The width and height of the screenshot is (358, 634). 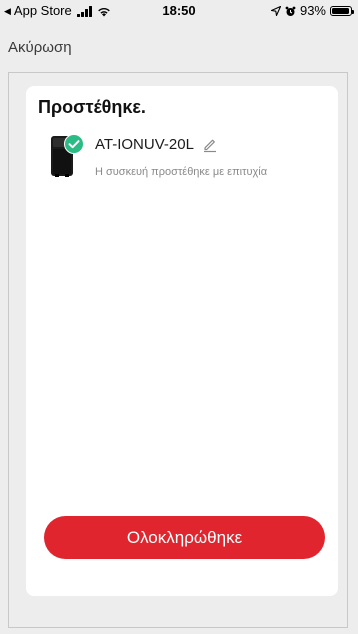 I want to click on location-icon, so click(x=275, y=11).